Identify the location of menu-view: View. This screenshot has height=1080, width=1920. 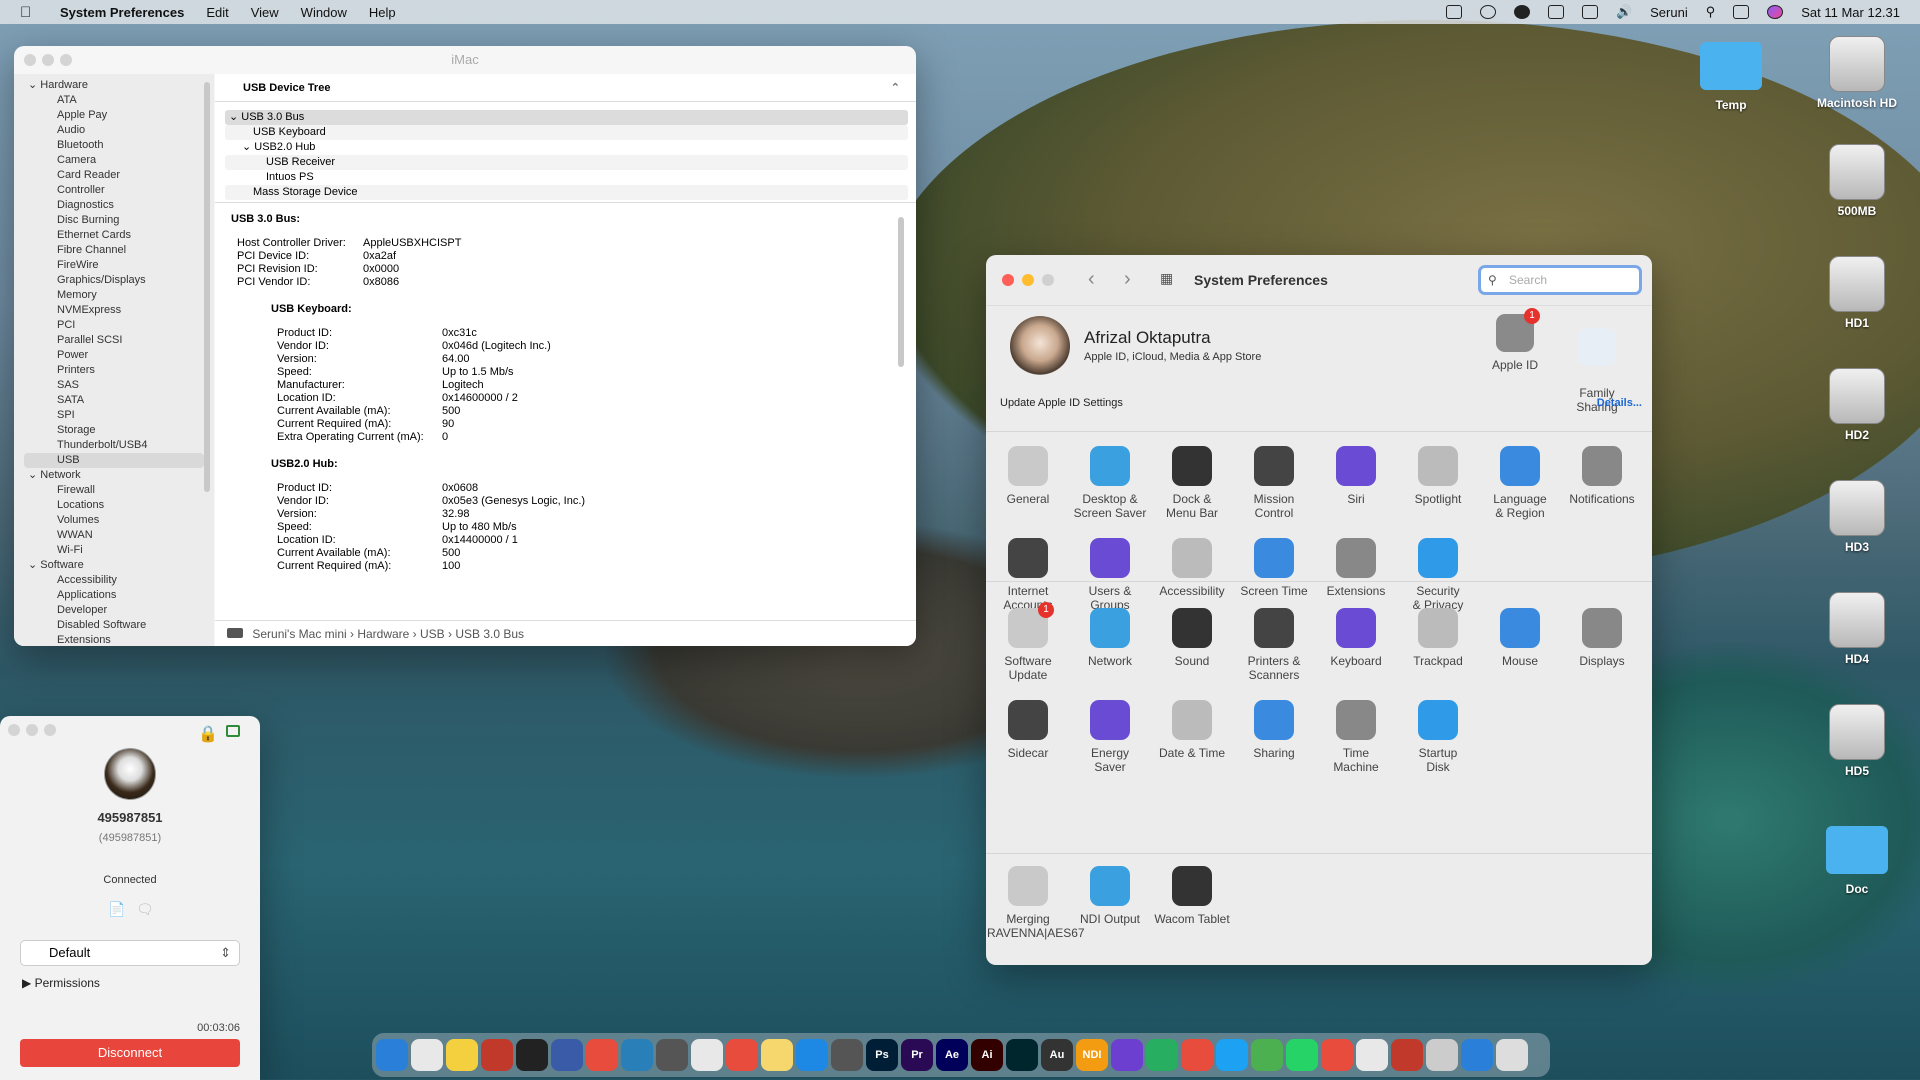
(265, 12).